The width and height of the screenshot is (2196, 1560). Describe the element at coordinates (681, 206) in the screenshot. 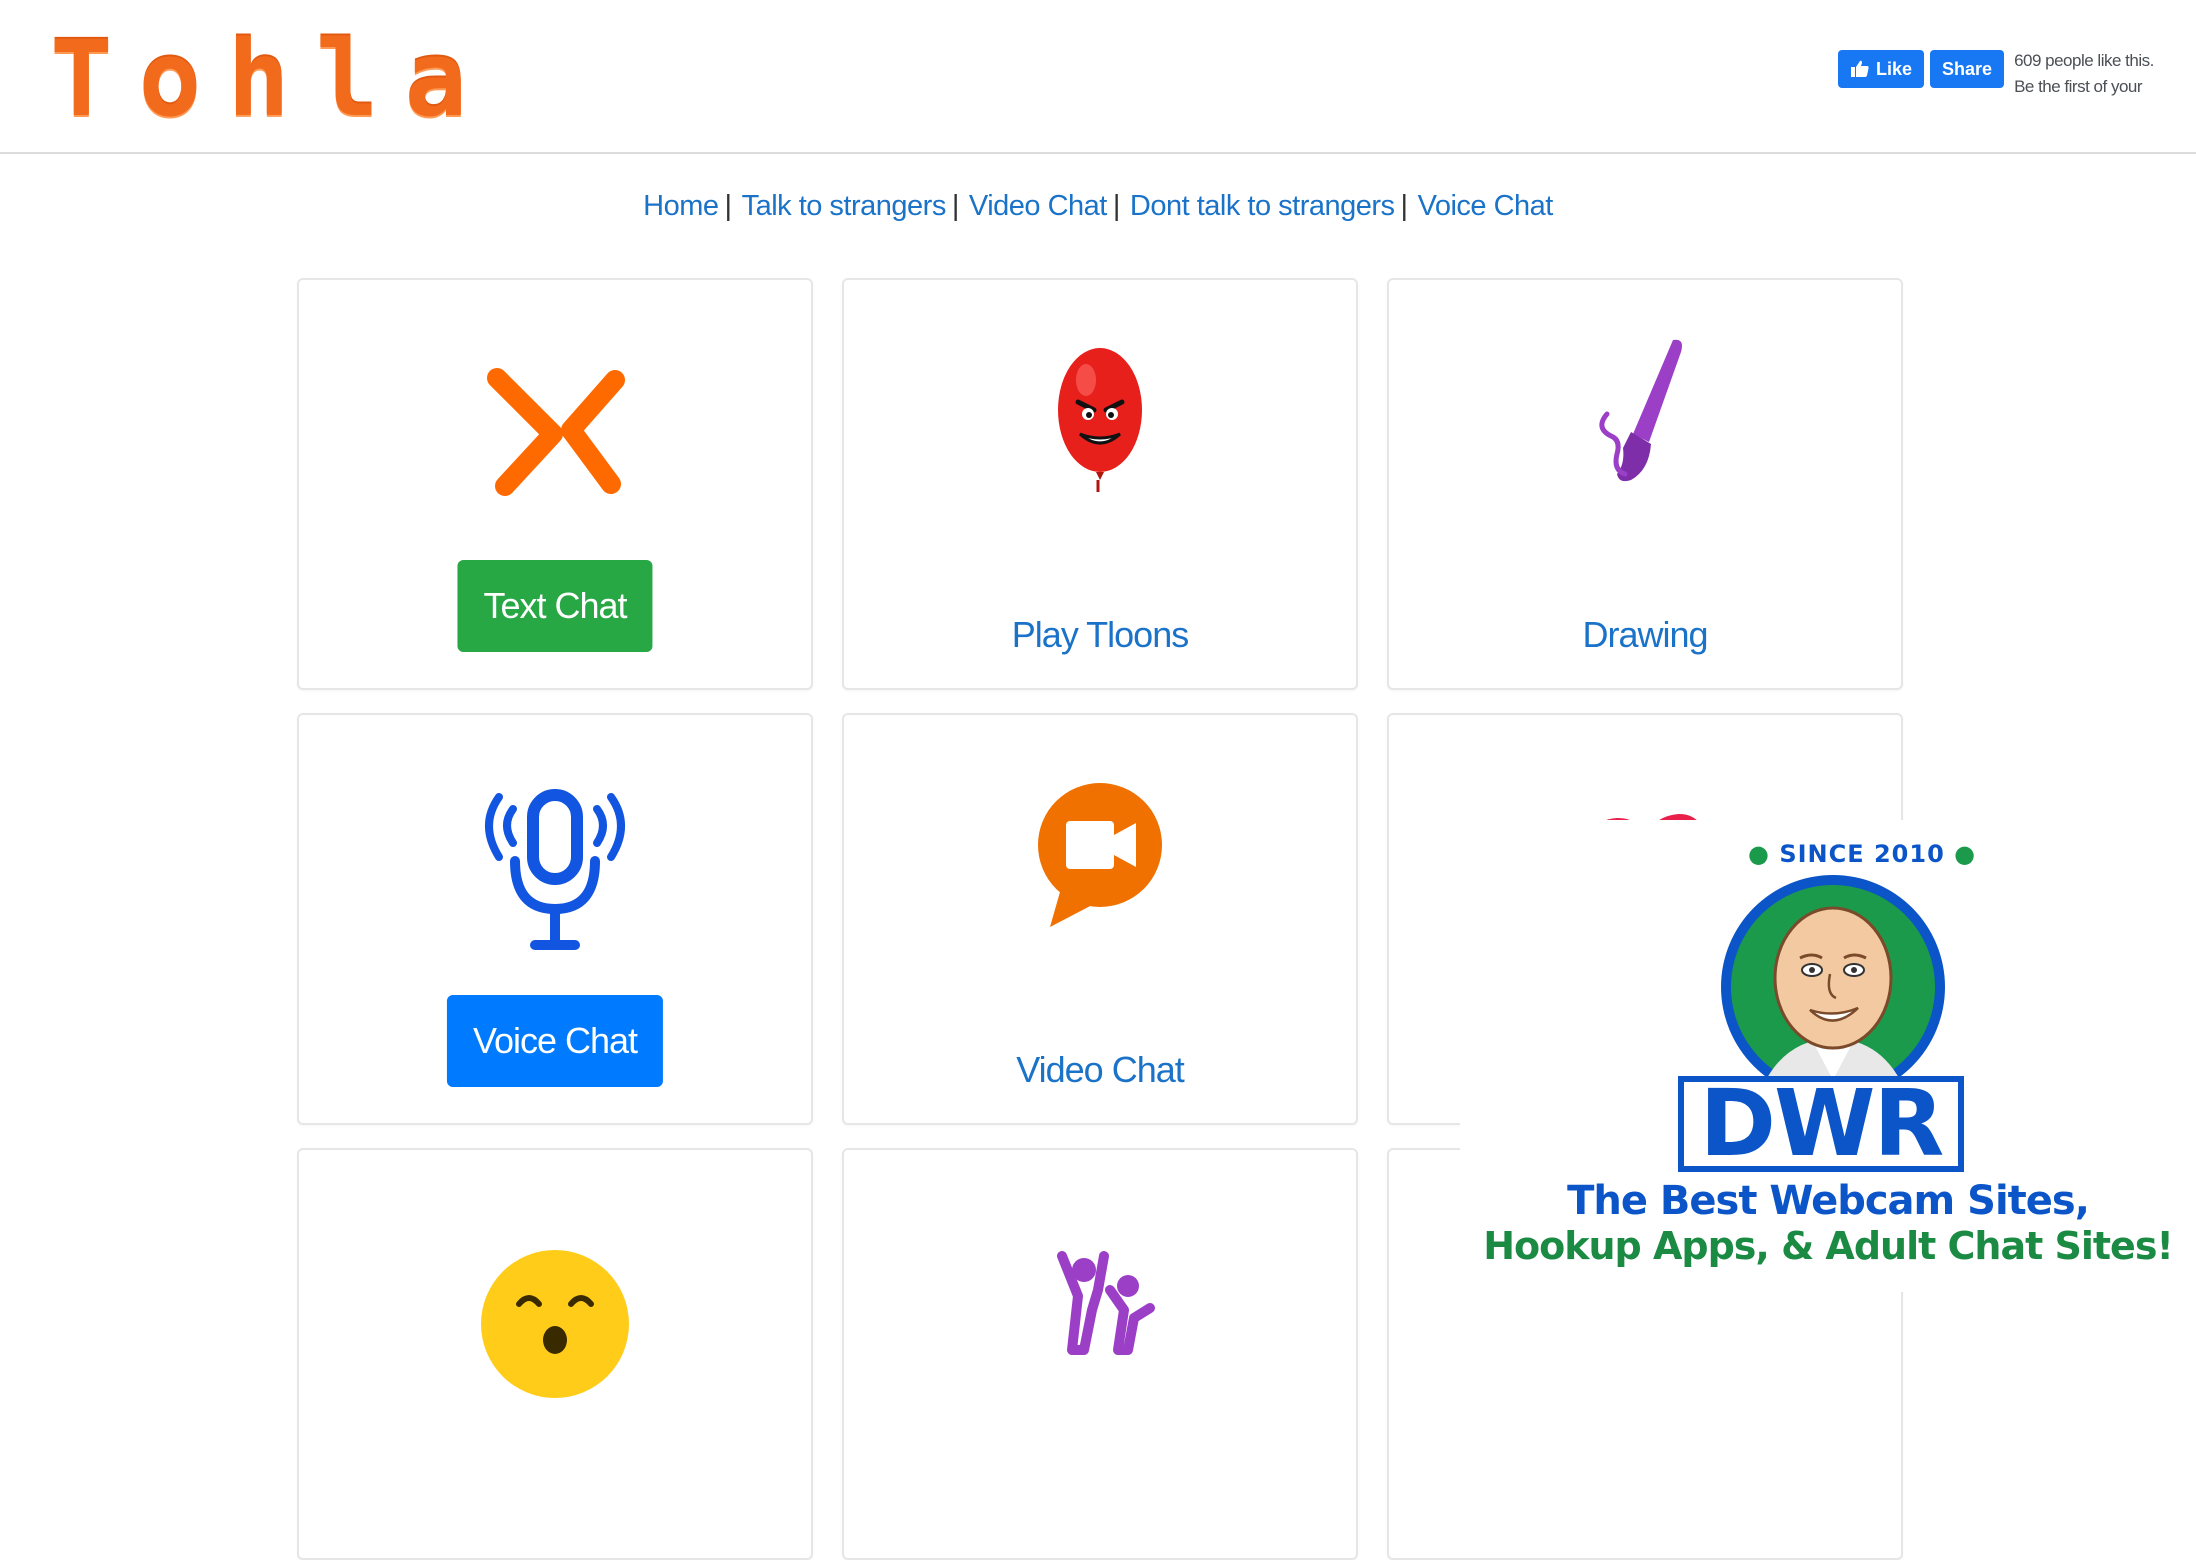

I see `nav-link-home: Home` at that location.